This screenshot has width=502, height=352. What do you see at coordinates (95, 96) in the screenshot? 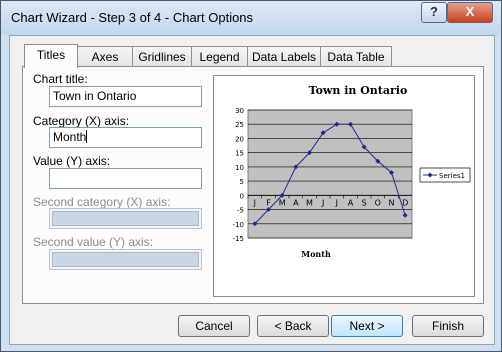
I see `chart-title-value: Town in Ontario` at bounding box center [95, 96].